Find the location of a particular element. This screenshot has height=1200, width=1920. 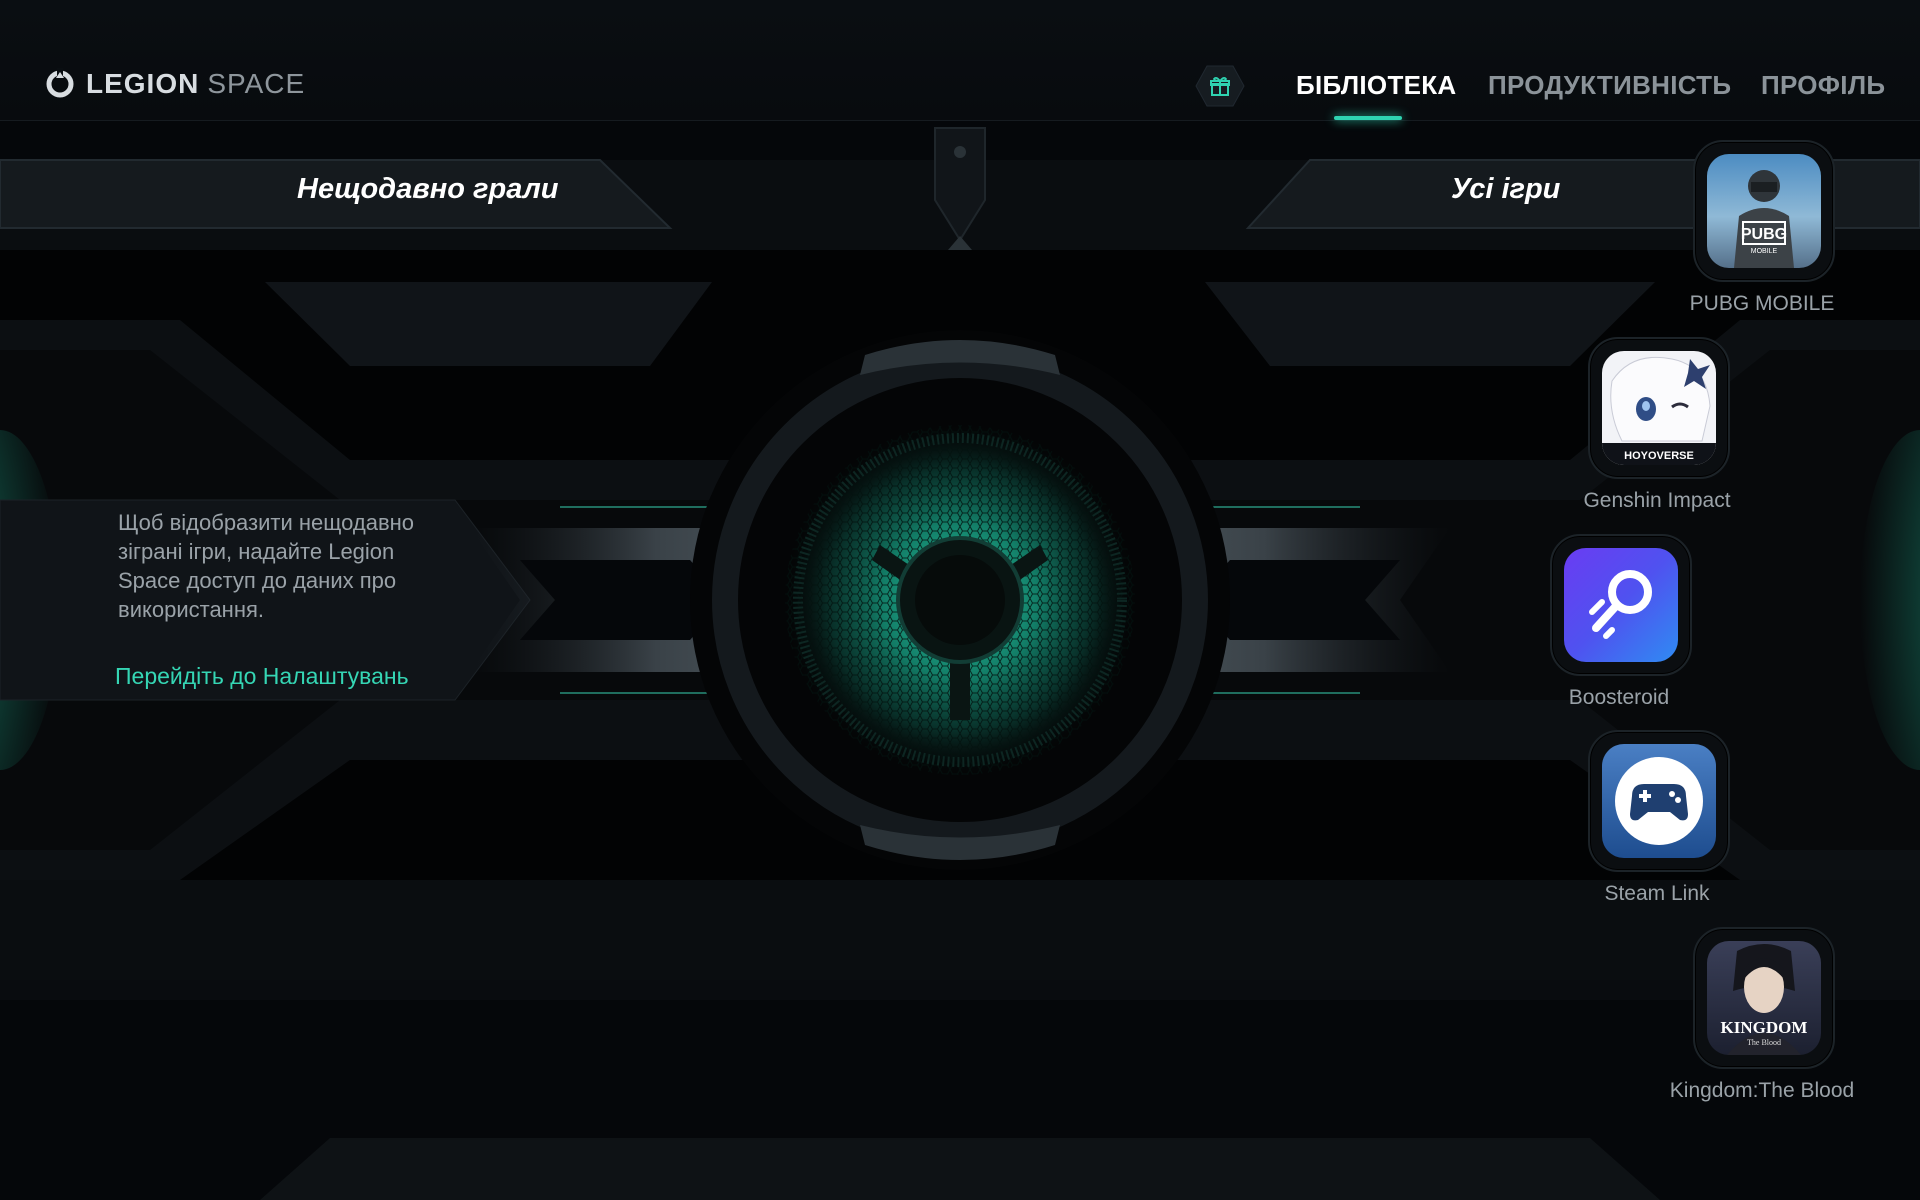

gift-button is located at coordinates (1220, 86).